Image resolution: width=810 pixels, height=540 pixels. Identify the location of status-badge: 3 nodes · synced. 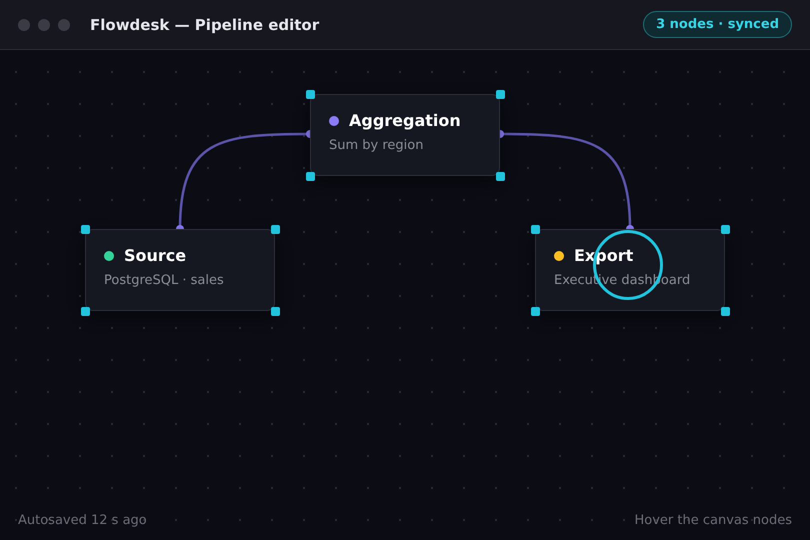
(717, 24).